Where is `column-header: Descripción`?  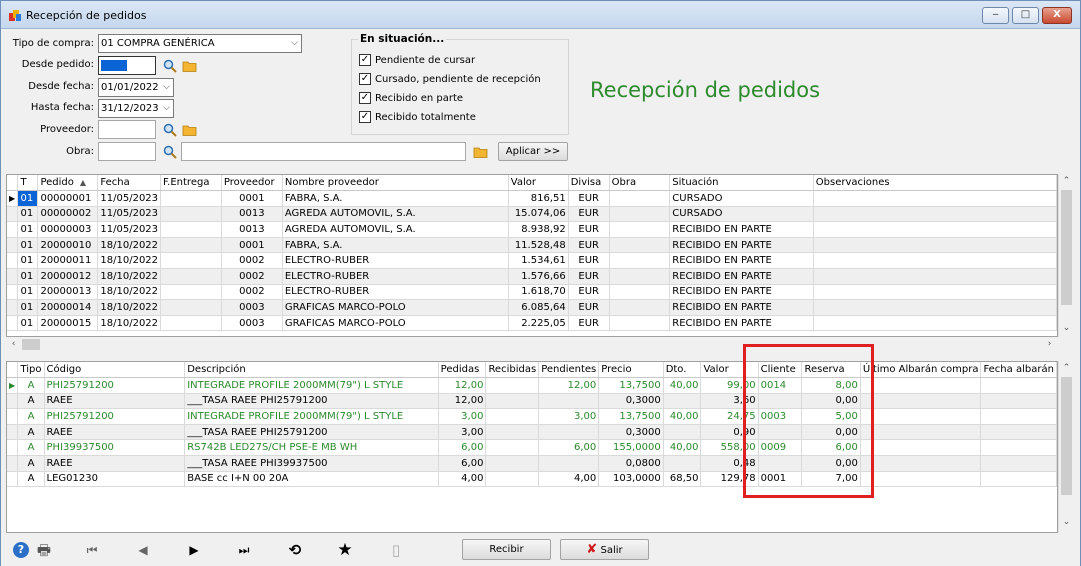 column-header: Descripción is located at coordinates (311, 370).